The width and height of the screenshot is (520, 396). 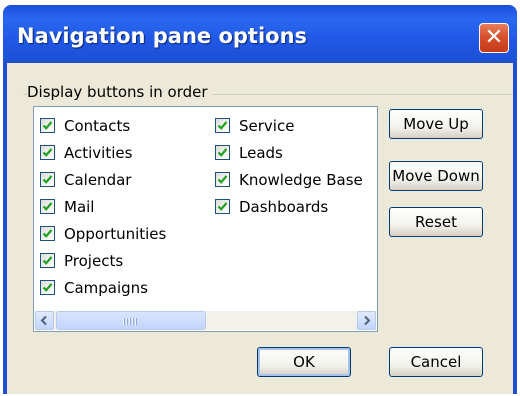 I want to click on list-item-label: Opportunities, so click(x=115, y=233).